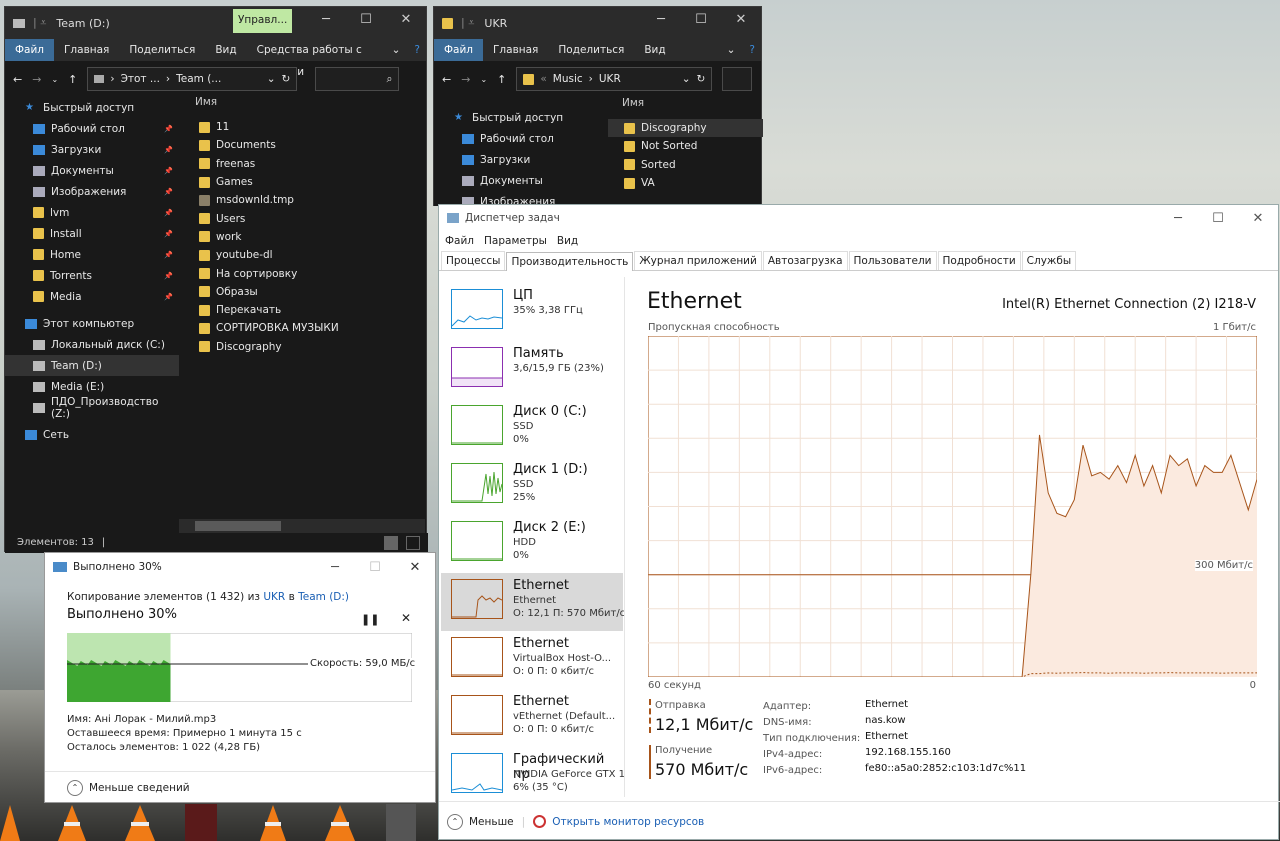  What do you see at coordinates (302, 273) in the screenshot?
I see `list-item: На сортировку` at bounding box center [302, 273].